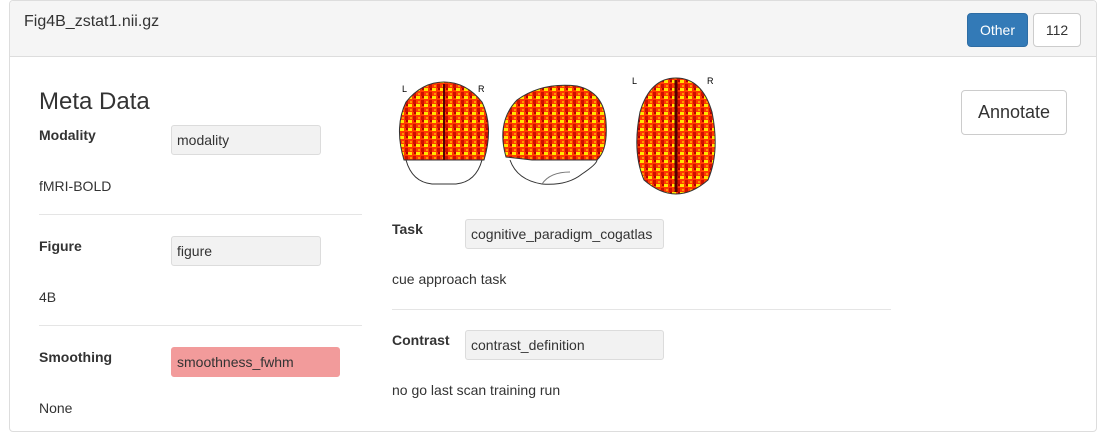 This screenshot has width=1101, height=437. Describe the element at coordinates (60, 246) in the screenshot. I see `figure-label: Figure` at that location.